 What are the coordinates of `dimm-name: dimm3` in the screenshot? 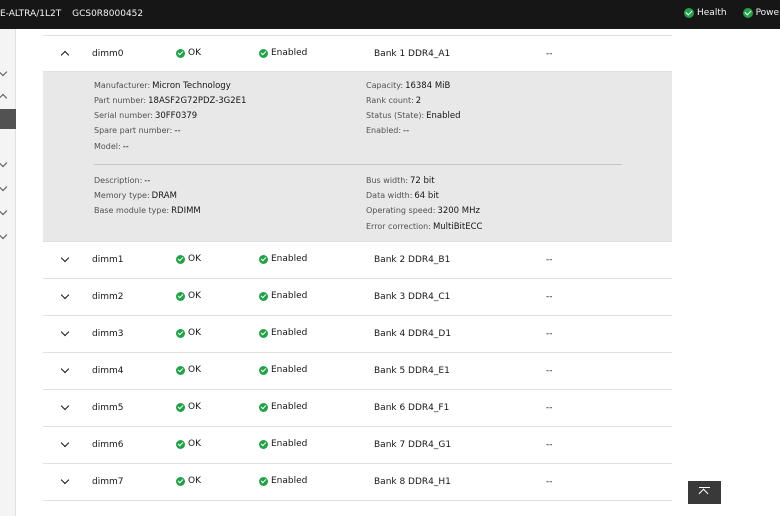 It's located at (108, 334).